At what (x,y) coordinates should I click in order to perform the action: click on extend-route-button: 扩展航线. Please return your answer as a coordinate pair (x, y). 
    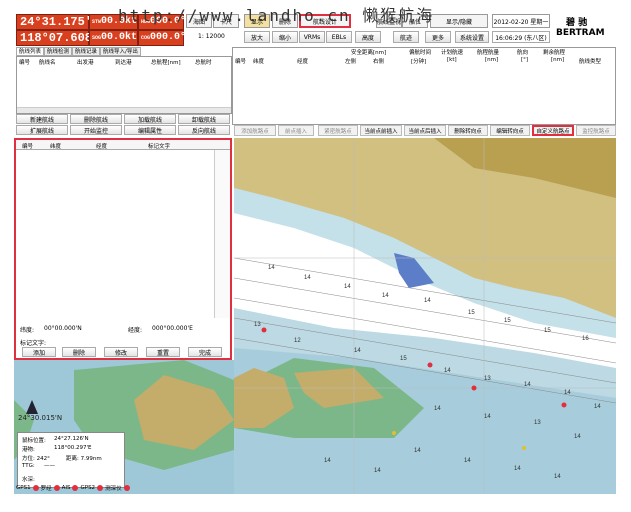
    Looking at the image, I should click on (42, 130).